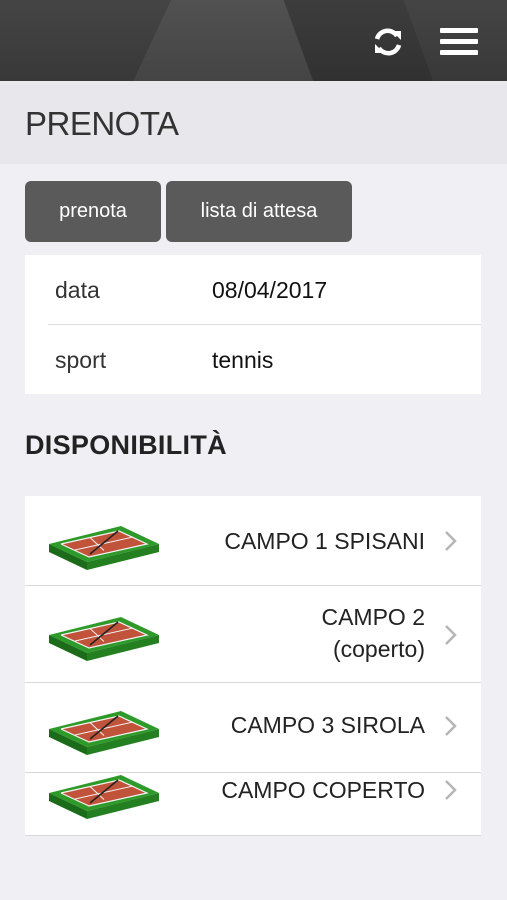 The image size is (507, 900). I want to click on court-row-campo-3: CAMPO 3 SIROLA, so click(253, 728).